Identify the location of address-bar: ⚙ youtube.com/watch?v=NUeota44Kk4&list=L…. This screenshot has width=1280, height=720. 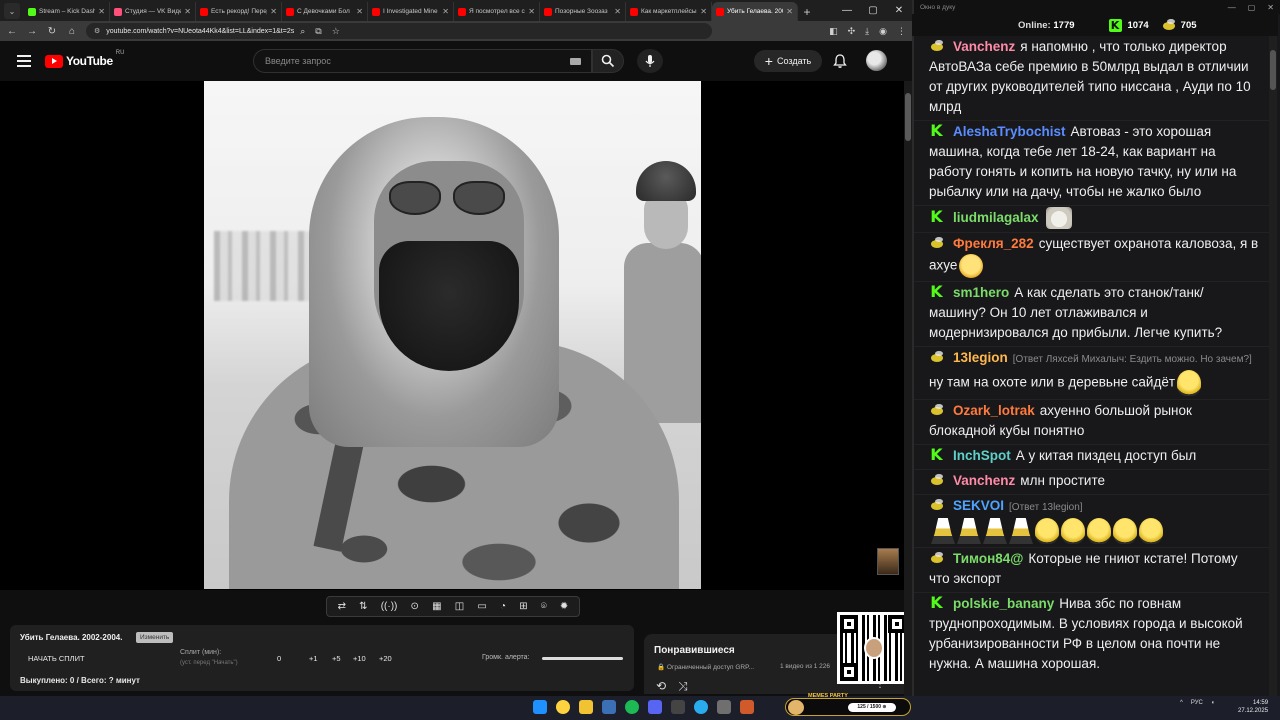
(399, 31).